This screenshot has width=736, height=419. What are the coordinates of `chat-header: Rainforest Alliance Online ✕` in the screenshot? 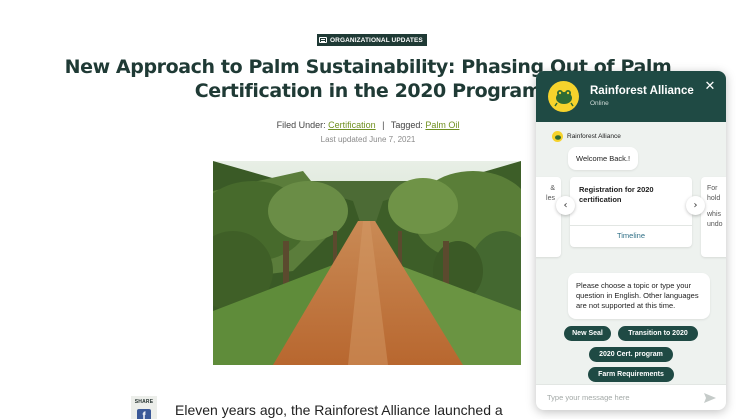 It's located at (631, 96).